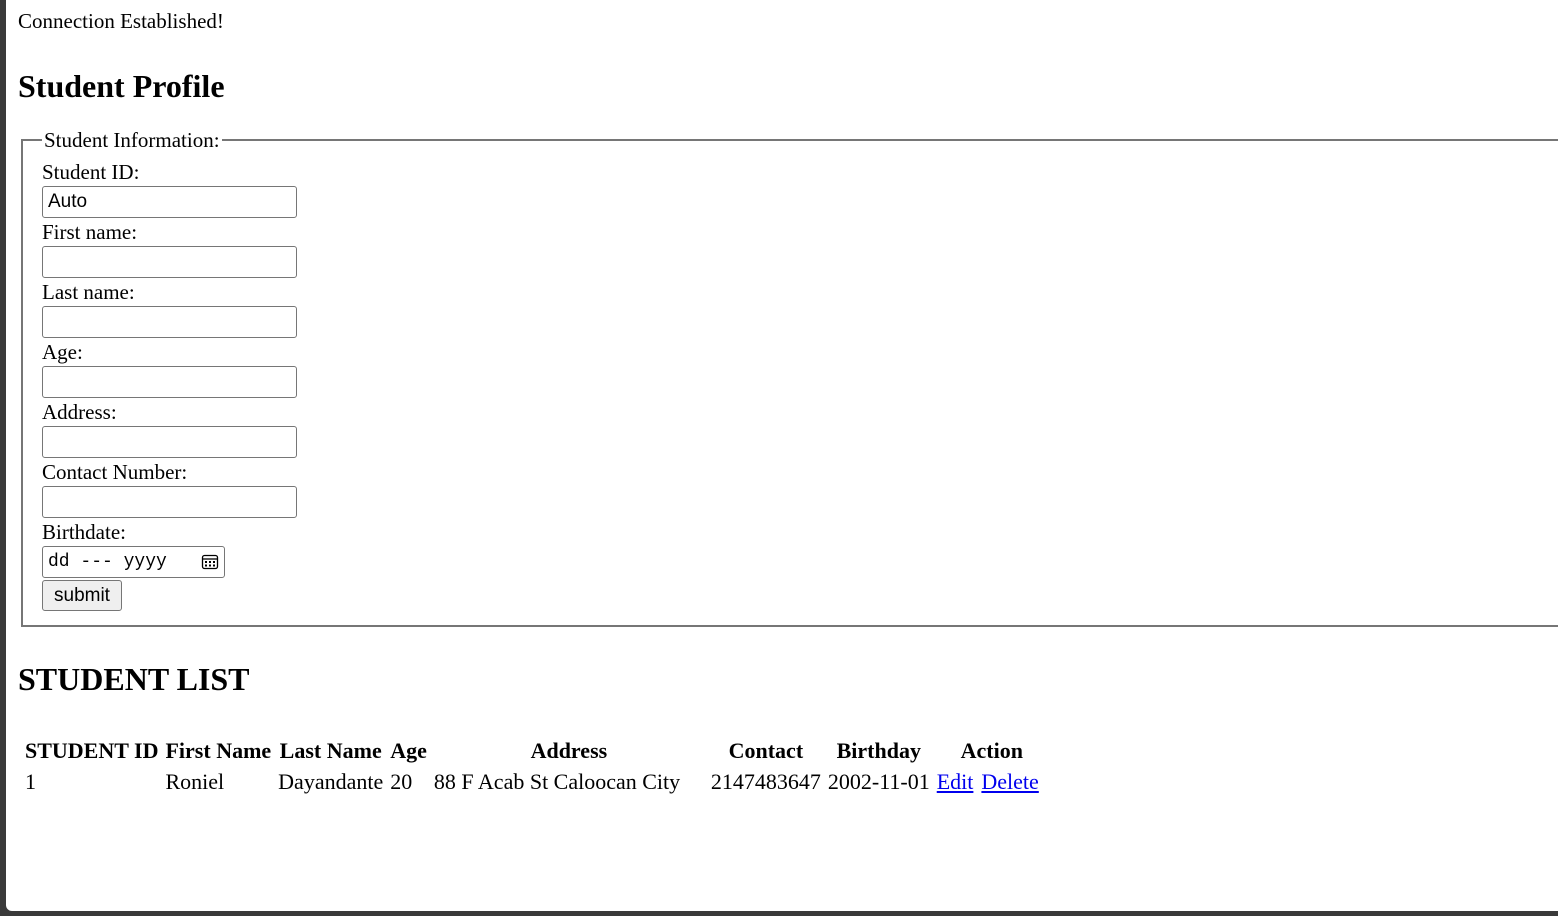  I want to click on header-address: Address, so click(569, 750).